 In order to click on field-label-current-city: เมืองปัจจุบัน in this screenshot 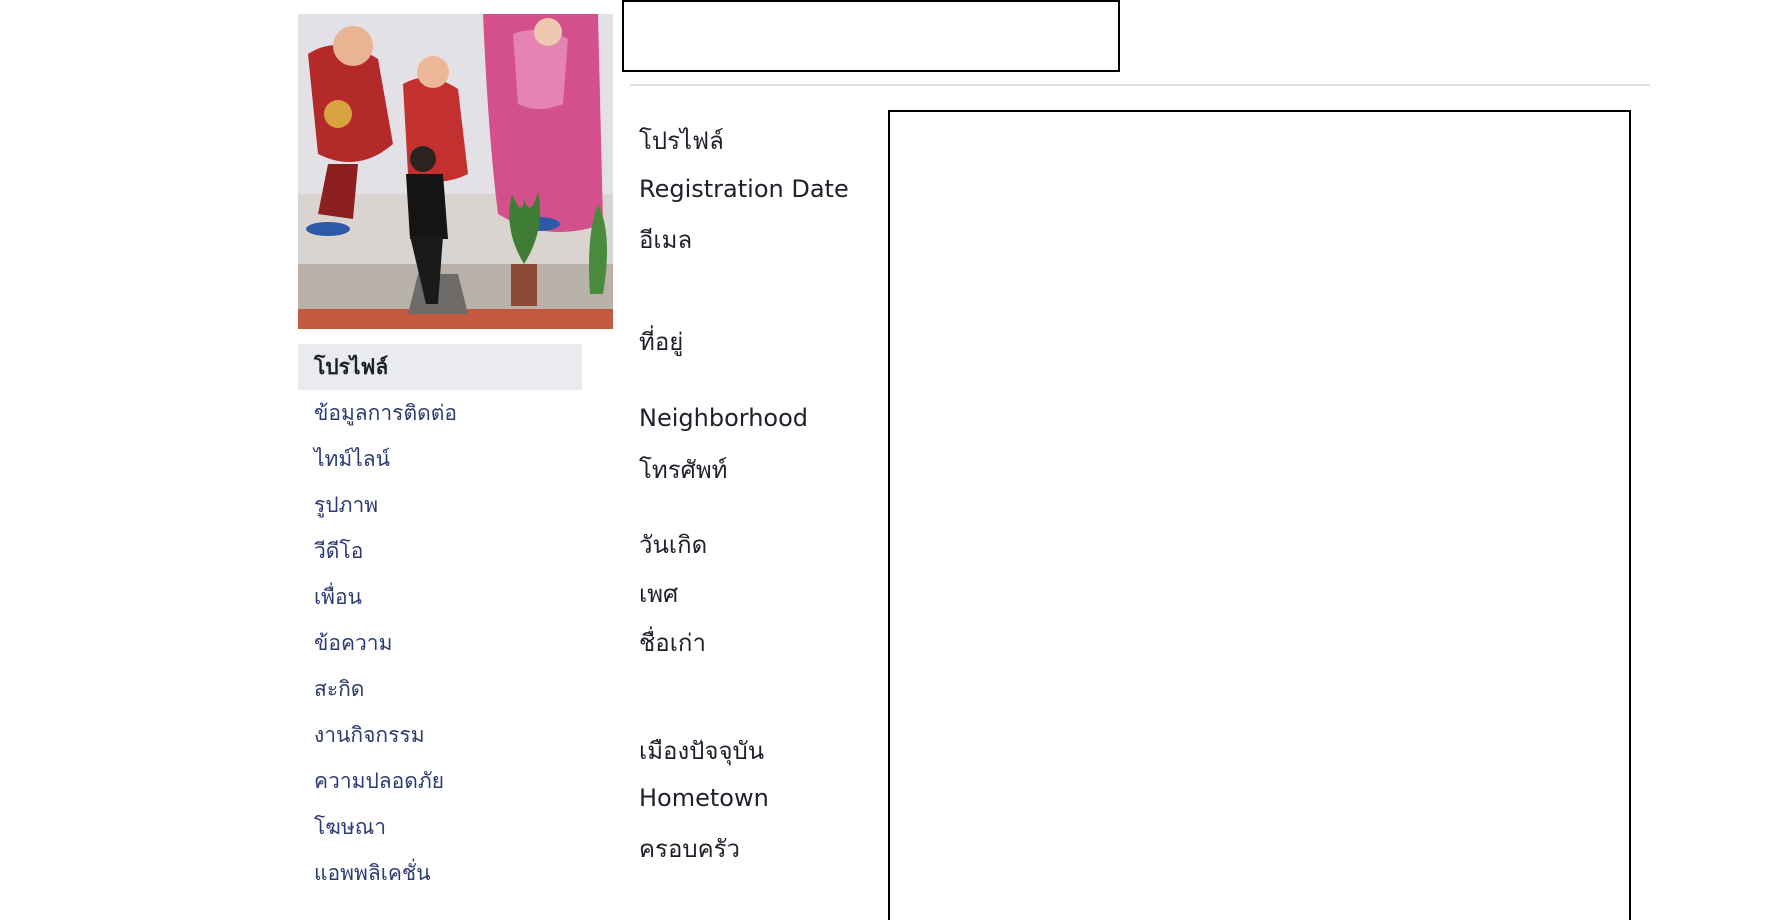, I will do `click(702, 751)`.